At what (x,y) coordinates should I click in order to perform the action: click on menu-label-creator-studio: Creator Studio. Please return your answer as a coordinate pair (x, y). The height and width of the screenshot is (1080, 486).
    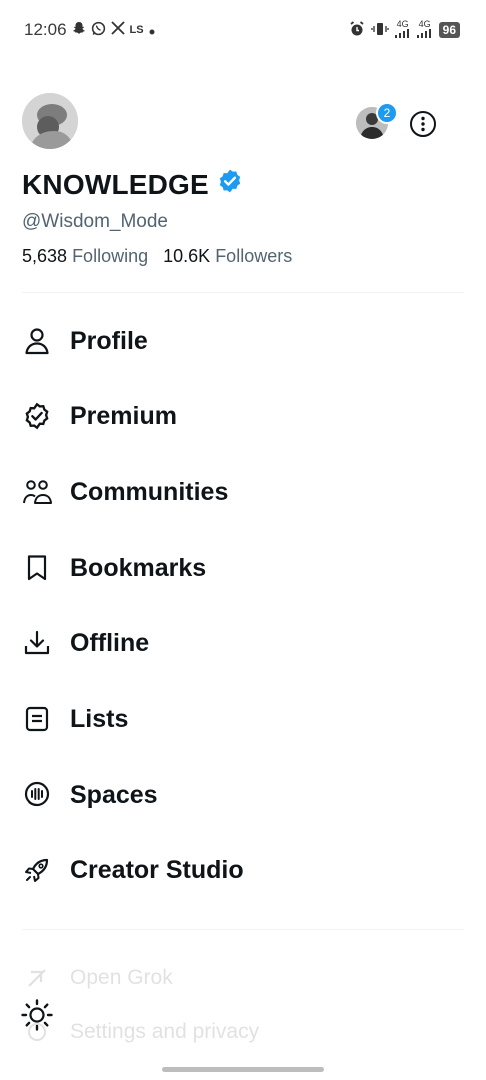
    Looking at the image, I should click on (157, 869).